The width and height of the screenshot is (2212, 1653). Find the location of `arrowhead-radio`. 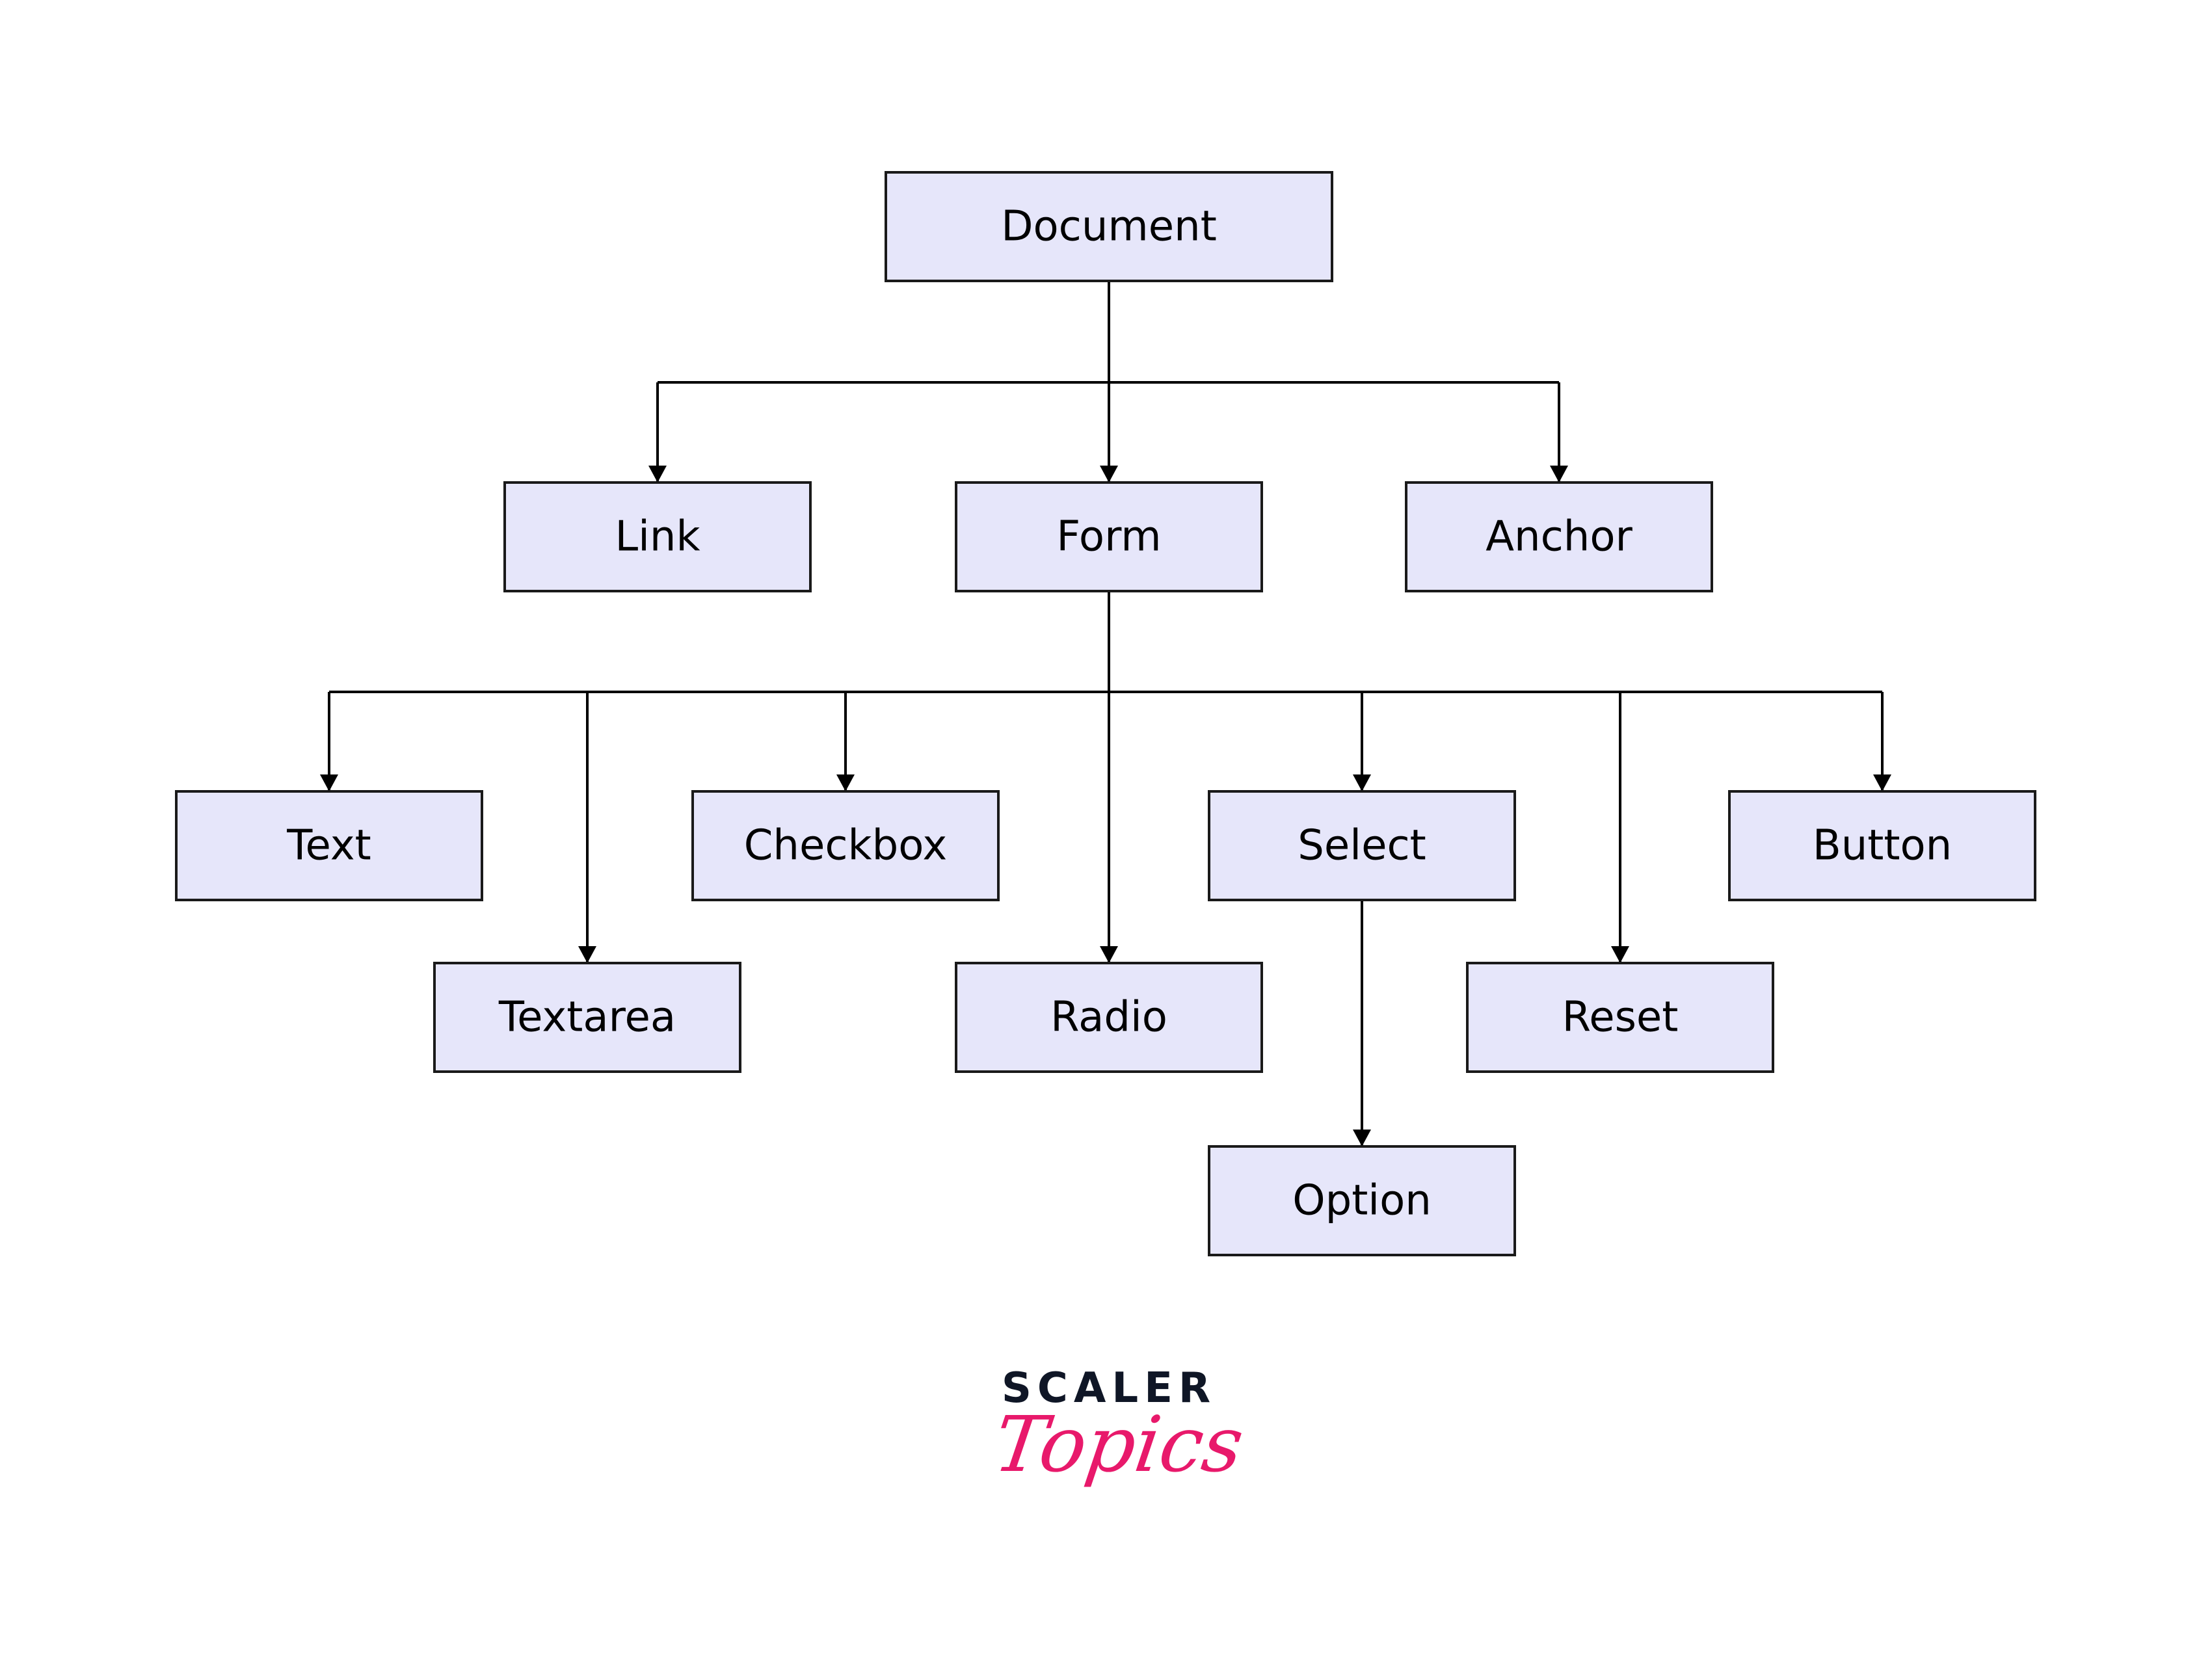

arrowhead-radio is located at coordinates (1109, 954).